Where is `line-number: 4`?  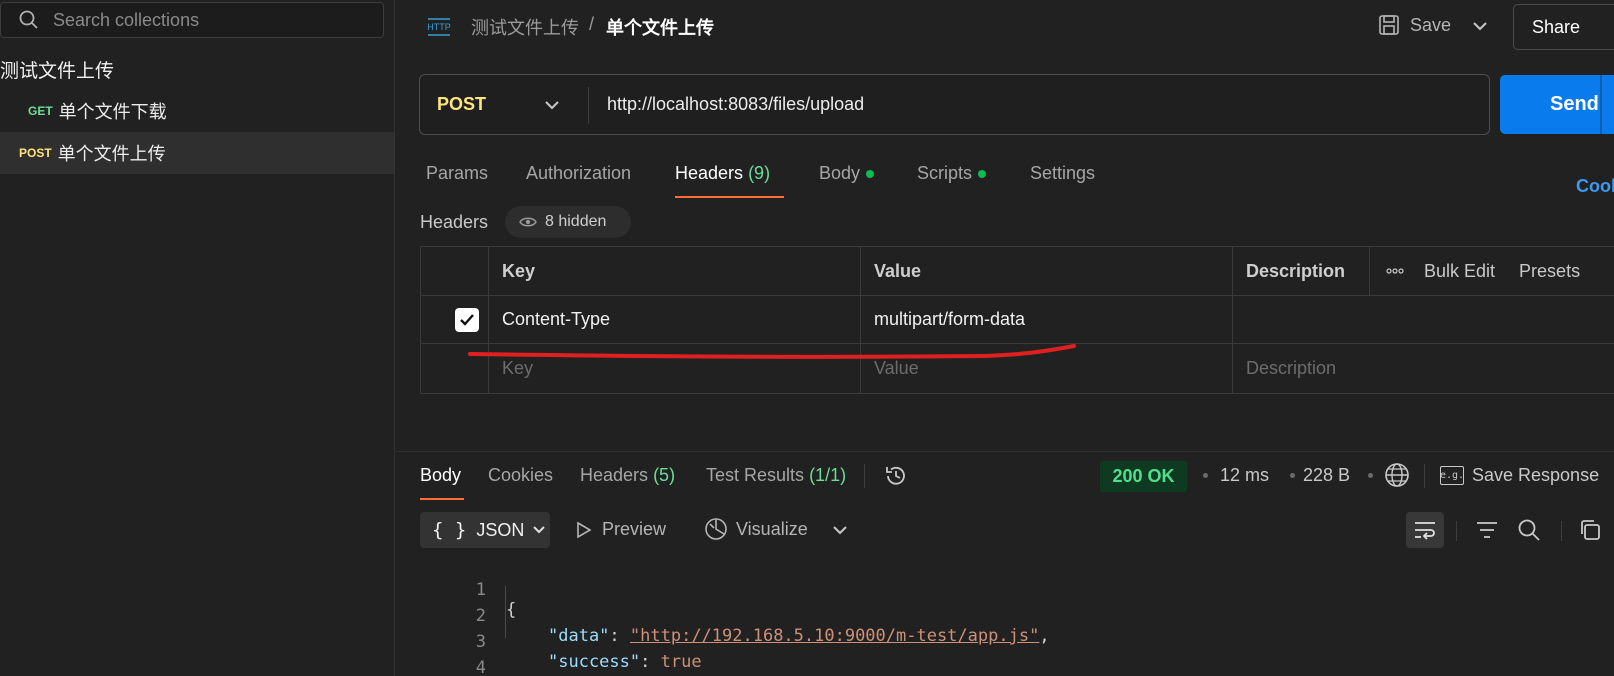
line-number: 4 is located at coordinates (480, 667).